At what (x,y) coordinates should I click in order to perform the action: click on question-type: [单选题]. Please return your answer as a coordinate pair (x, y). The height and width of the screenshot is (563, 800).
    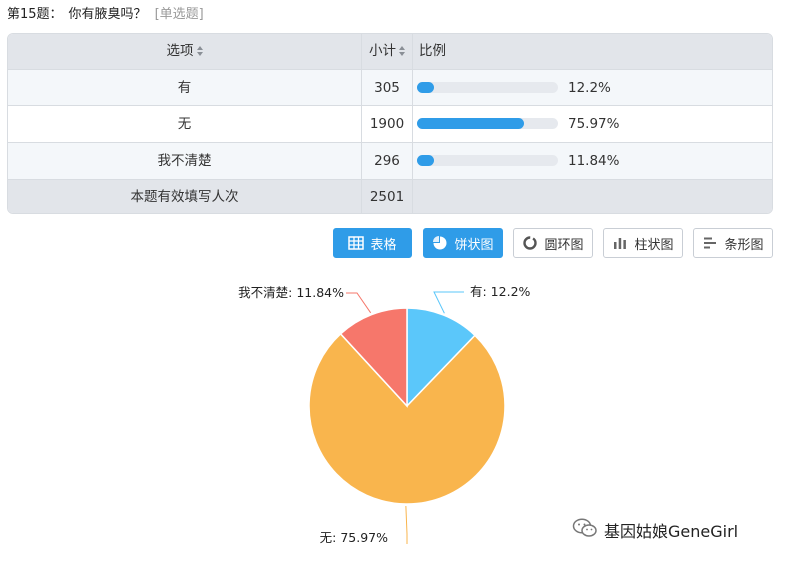
    Looking at the image, I should click on (179, 14).